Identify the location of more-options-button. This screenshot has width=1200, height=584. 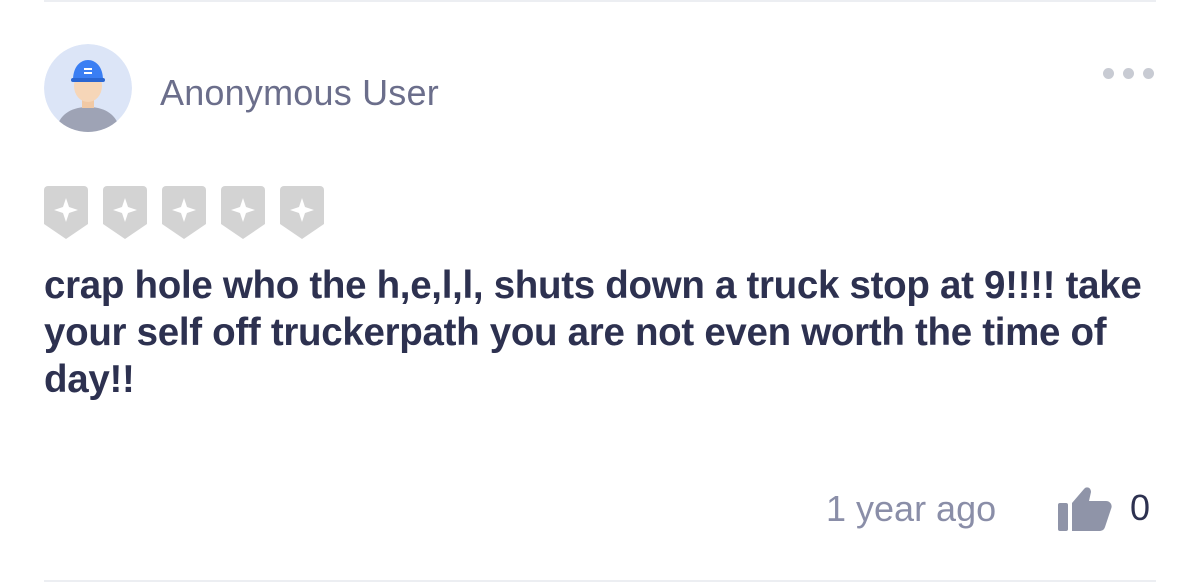
(1128, 73).